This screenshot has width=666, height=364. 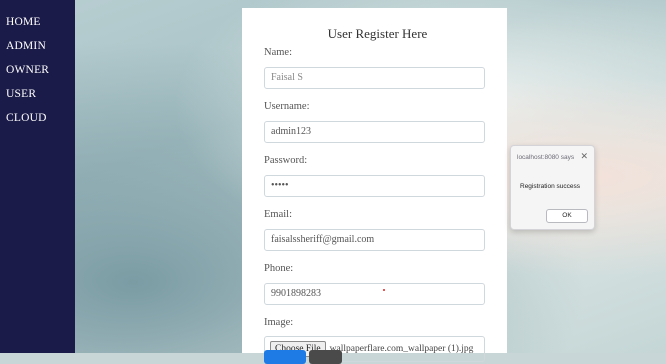 What do you see at coordinates (286, 160) in the screenshot?
I see `password-label: Password:` at bounding box center [286, 160].